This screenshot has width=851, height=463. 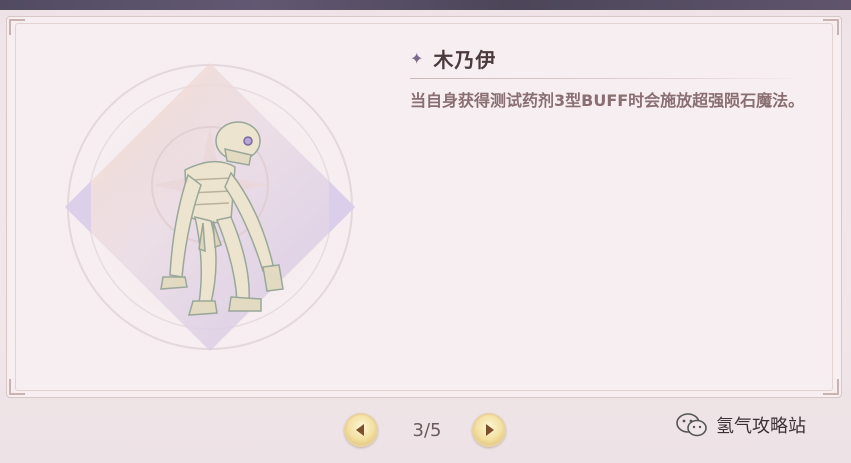 I want to click on previous-page-button, so click(x=361, y=430).